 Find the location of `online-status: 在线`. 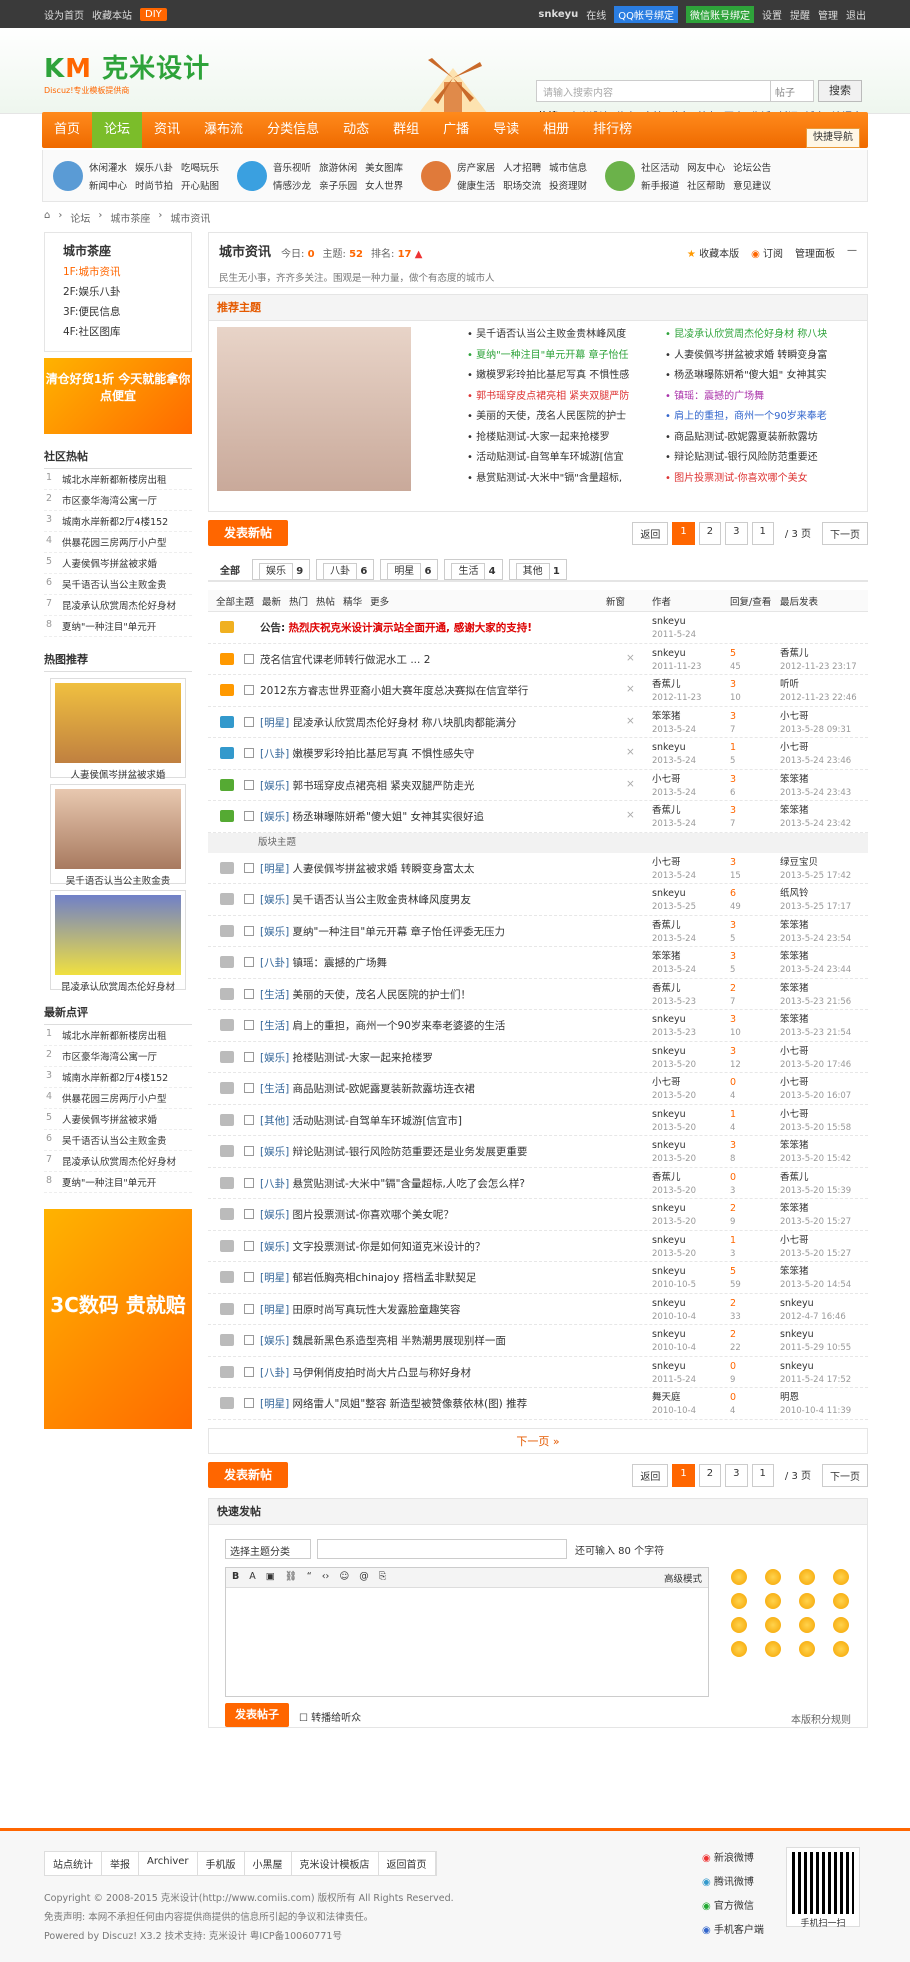

online-status: 在线 is located at coordinates (596, 14).